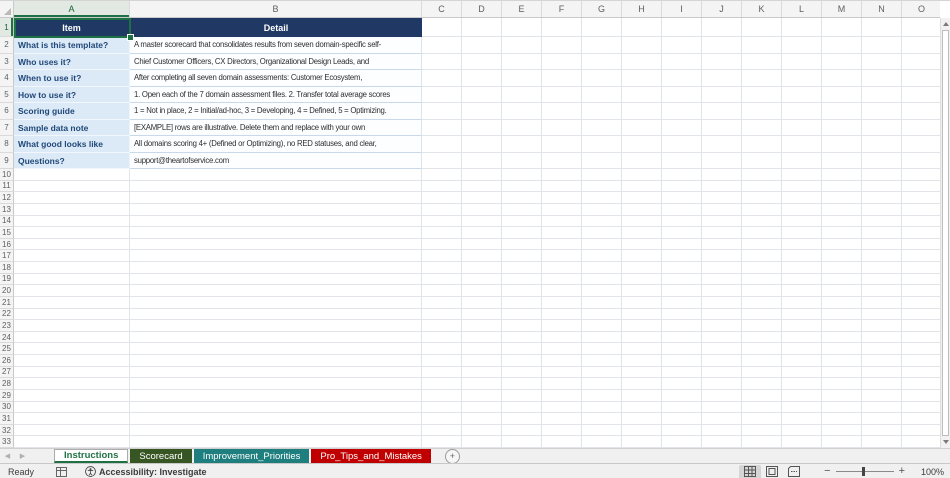  I want to click on column-header-C: C, so click(442, 9).